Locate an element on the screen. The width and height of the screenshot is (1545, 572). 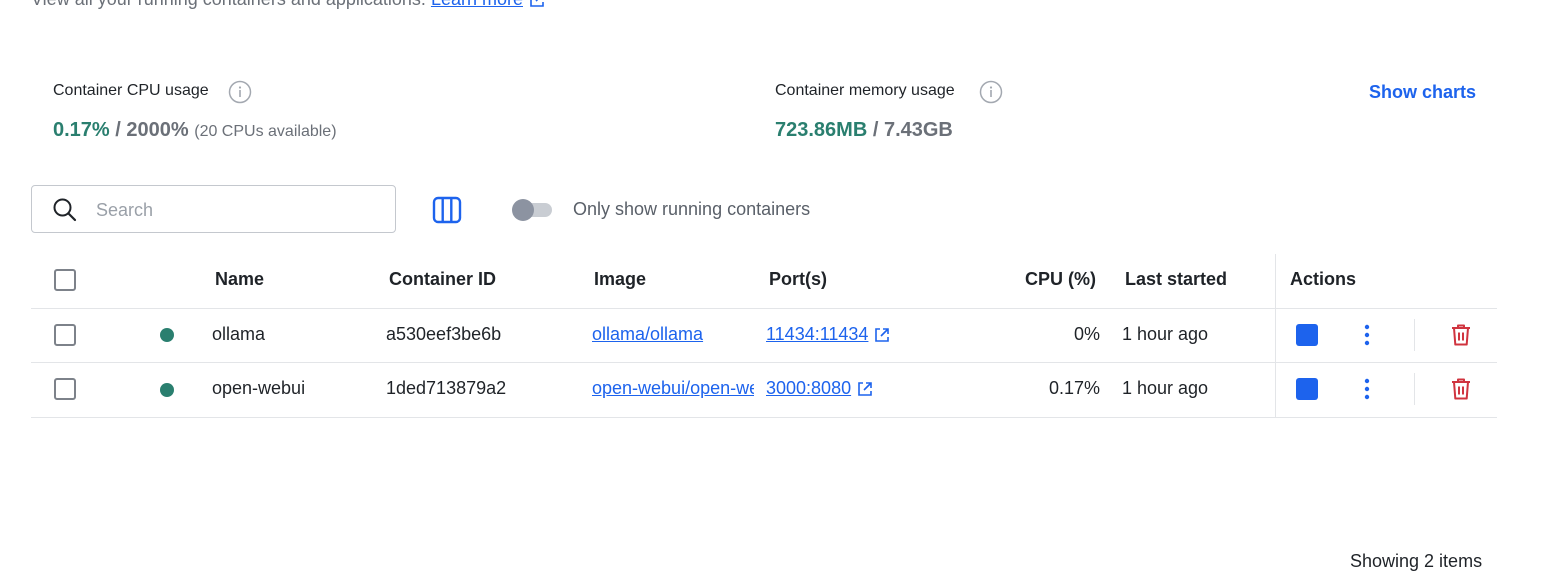
port-cell: 11434:11434 is located at coordinates (828, 334).